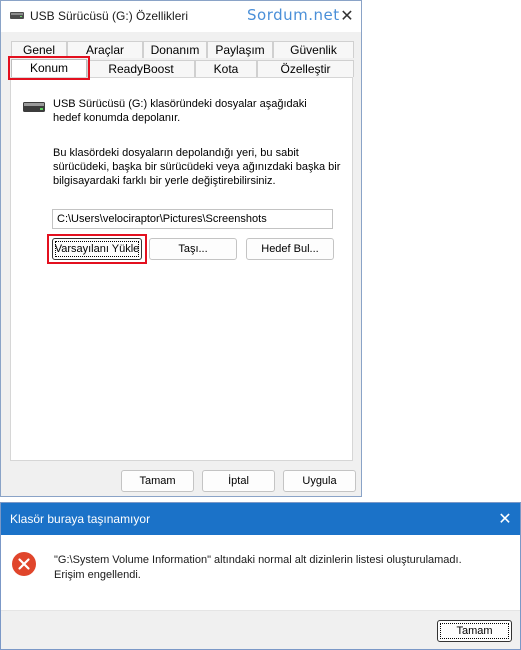 This screenshot has height=650, width=521. What do you see at coordinates (226, 68) in the screenshot?
I see `tab-kota: Kota` at bounding box center [226, 68].